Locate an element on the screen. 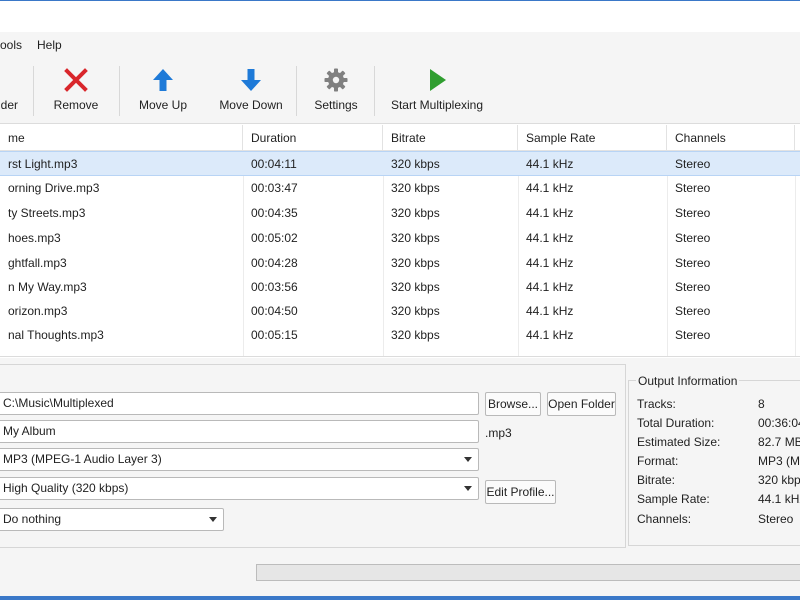 Image resolution: width=800 pixels, height=600 pixels. after-completion-select: Do nothing is located at coordinates (112, 519).